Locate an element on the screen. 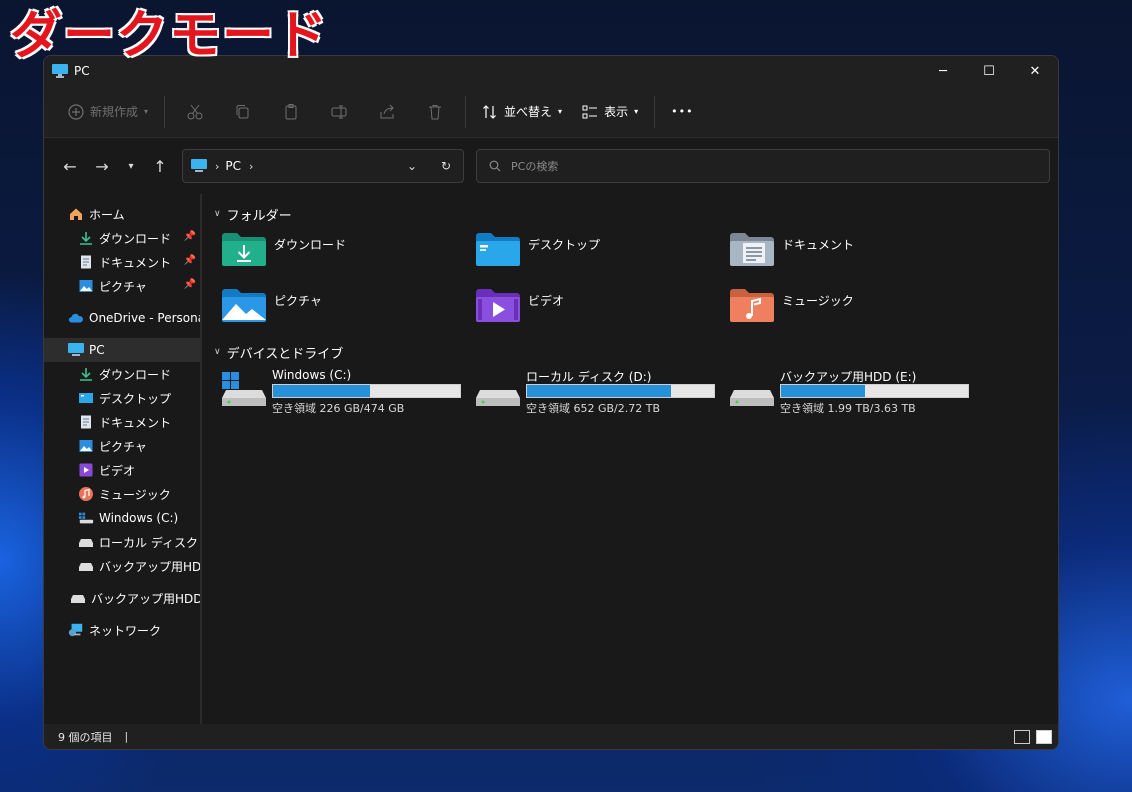 This screenshot has width=1132, height=792. share-button is located at coordinates (387, 112).